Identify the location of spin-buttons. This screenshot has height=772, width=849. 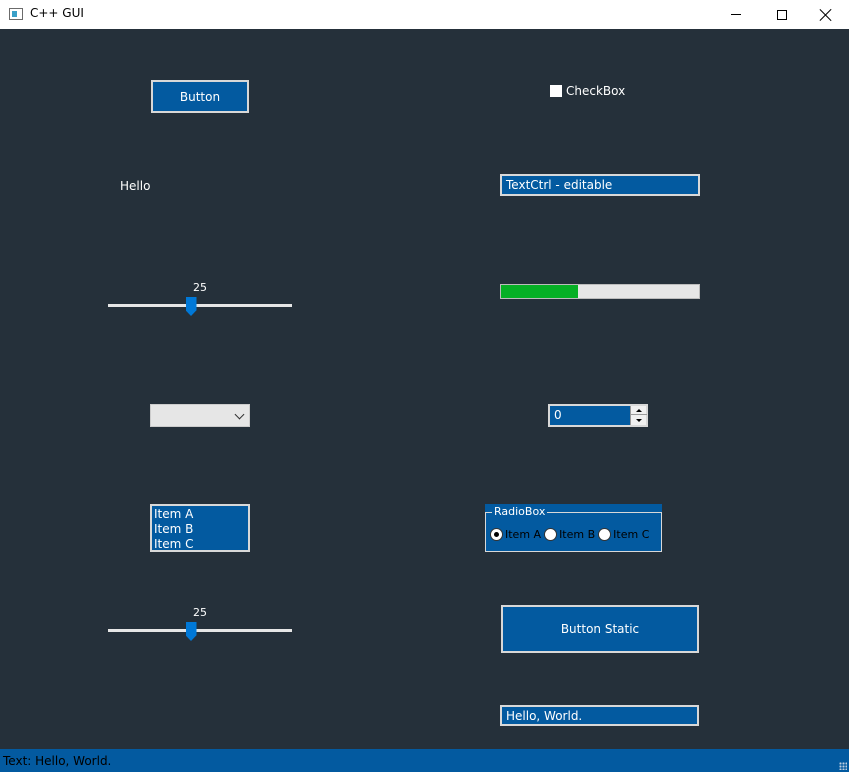
(638, 415).